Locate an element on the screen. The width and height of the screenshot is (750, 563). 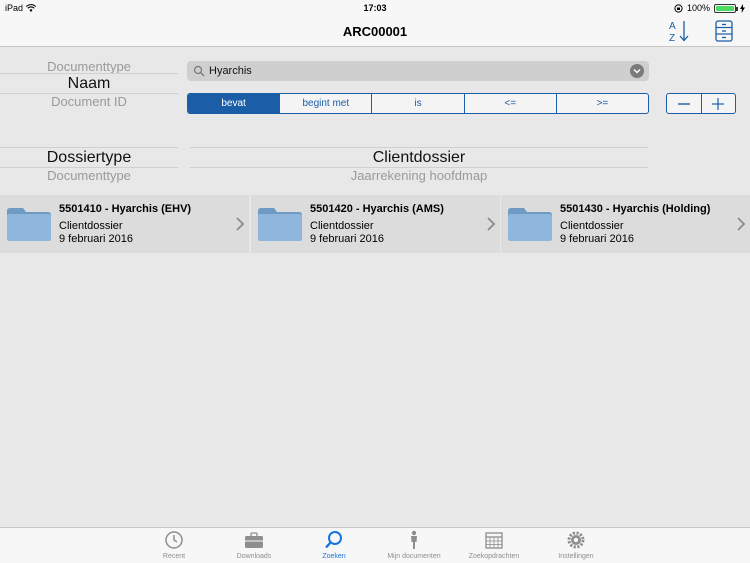
navigation-bar: ARC00001 A Z is located at coordinates (375, 31).